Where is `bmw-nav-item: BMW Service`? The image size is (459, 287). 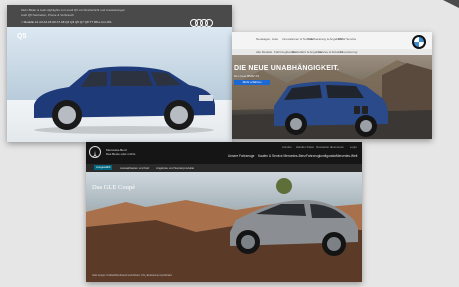 bmw-nav-item: BMW Service is located at coordinates (347, 39).